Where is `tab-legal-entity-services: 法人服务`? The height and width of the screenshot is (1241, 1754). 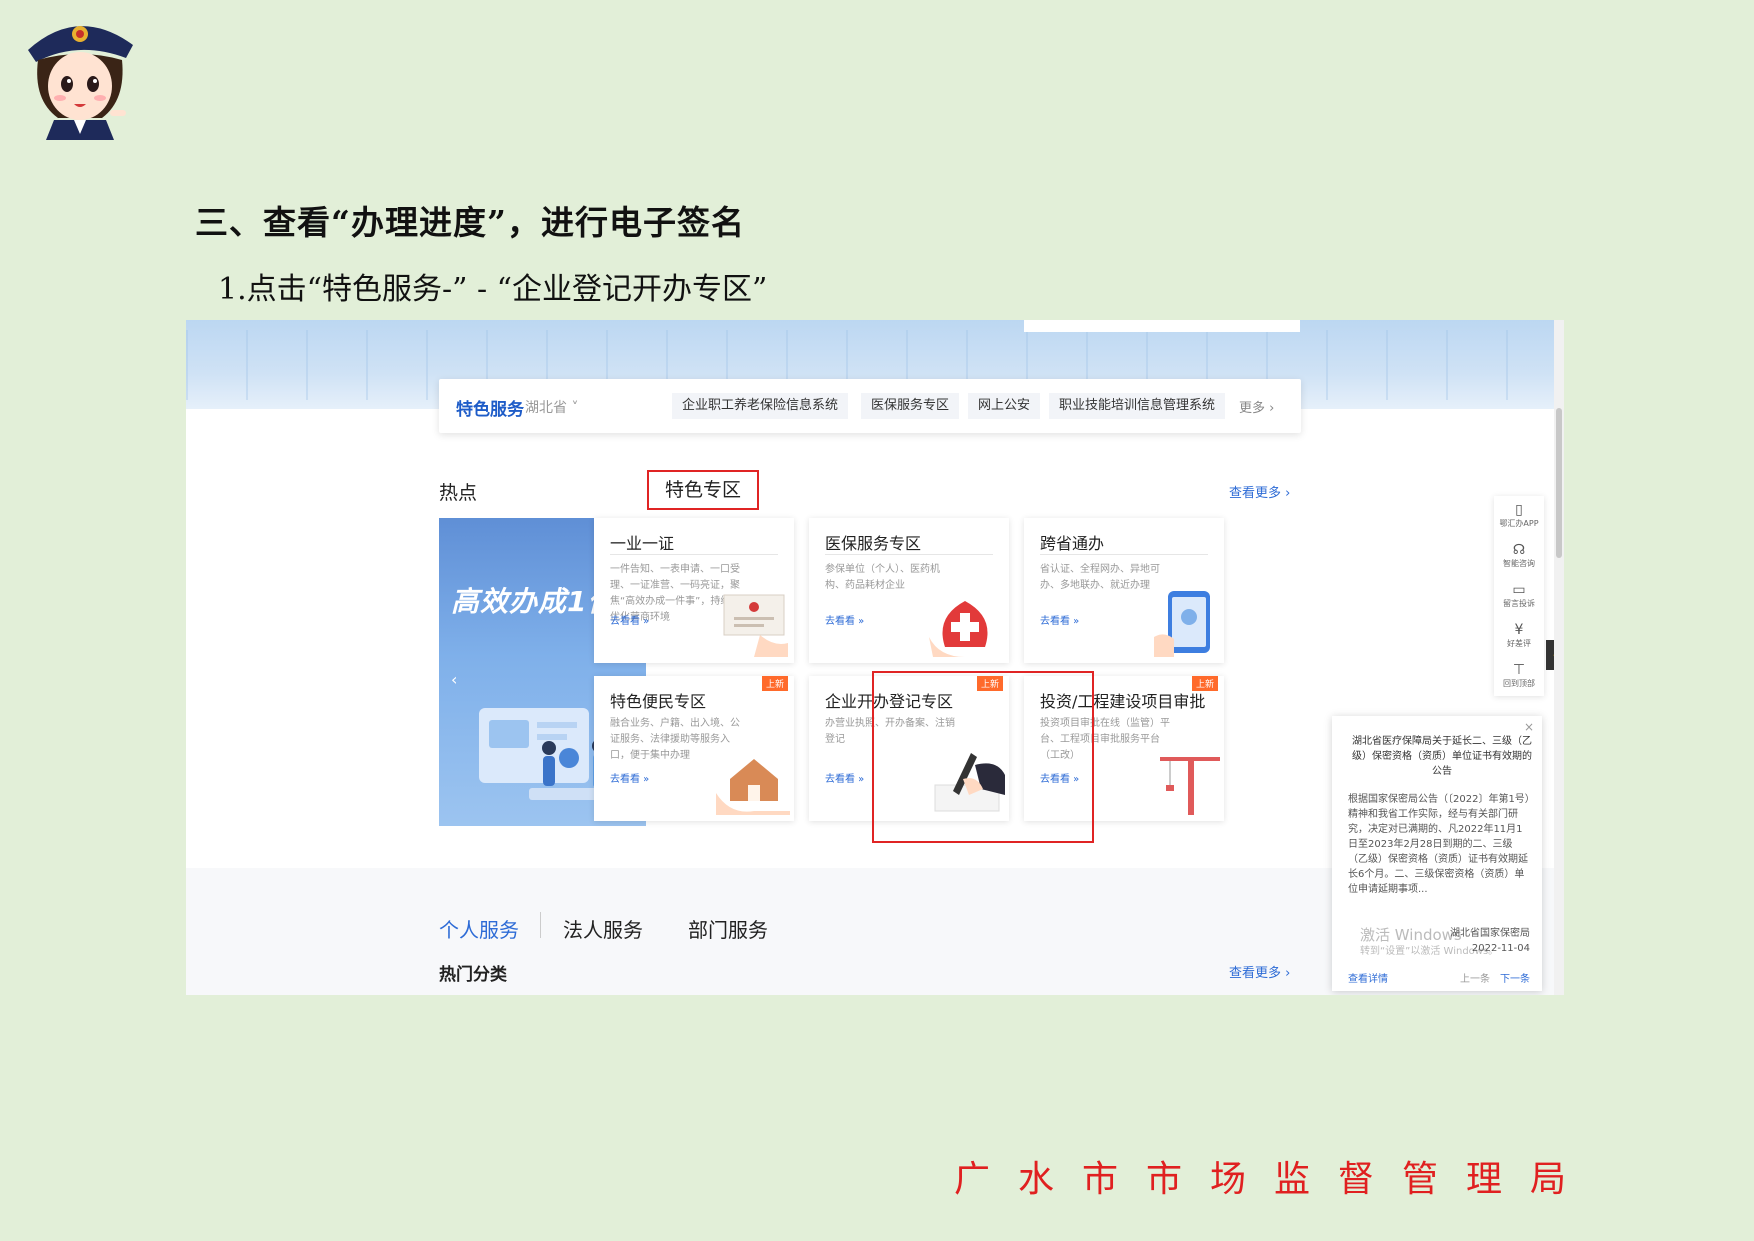 tab-legal-entity-services: 法人服务 is located at coordinates (603, 928).